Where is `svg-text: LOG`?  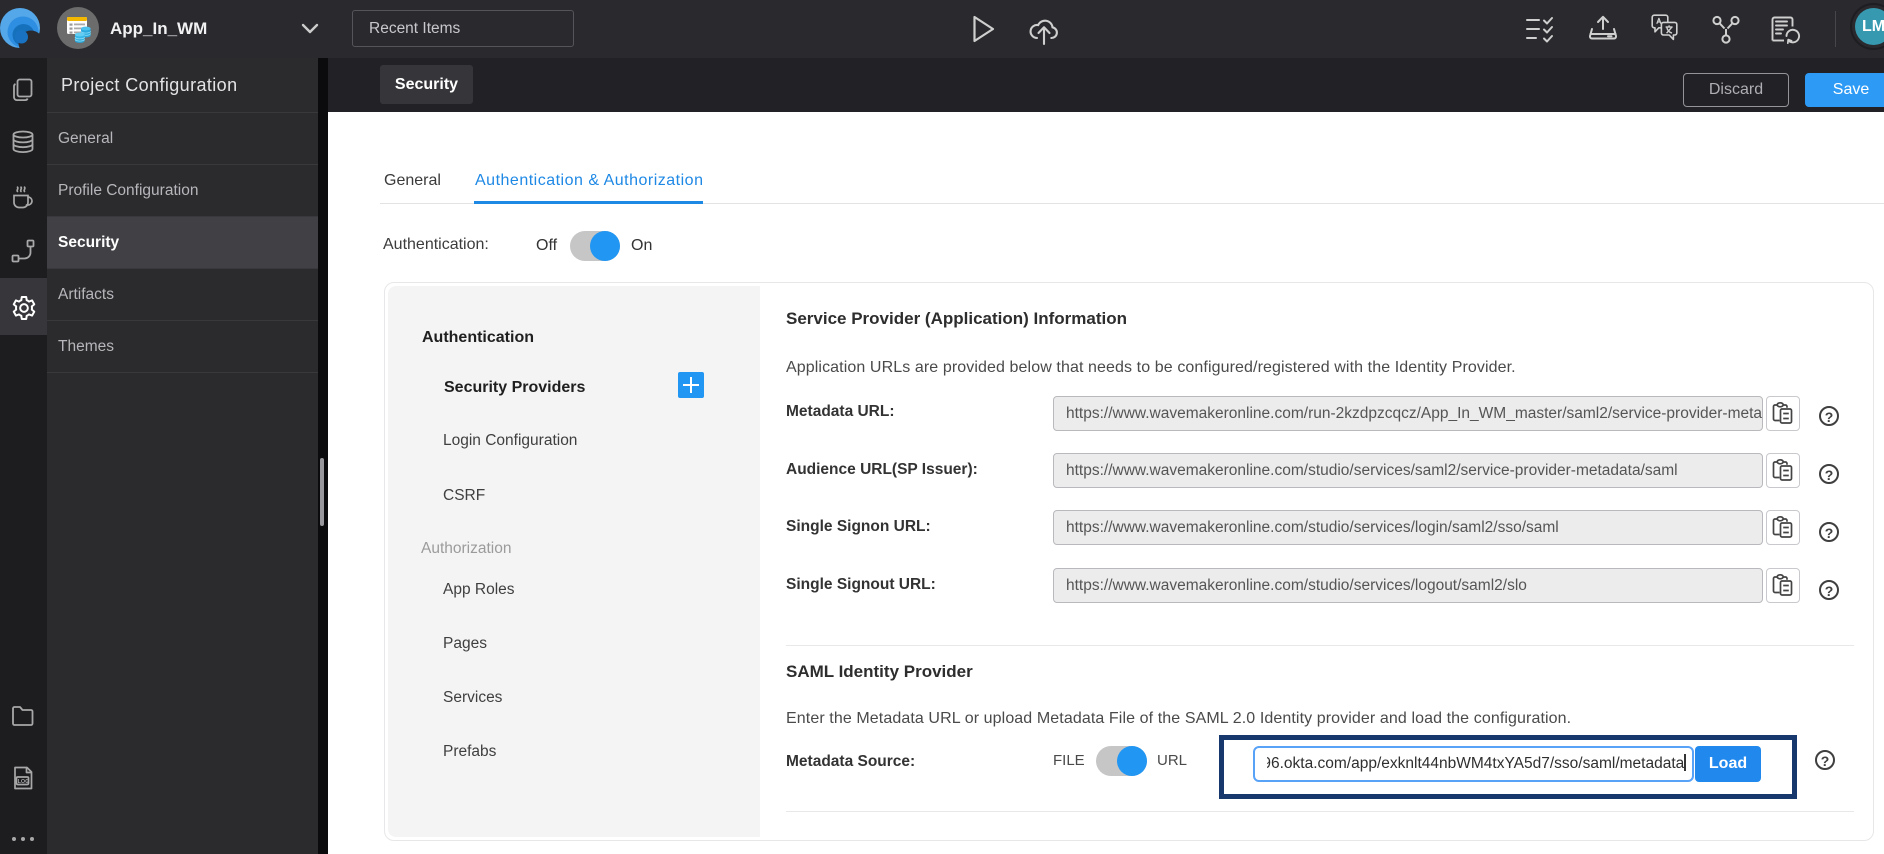 svg-text: LOG is located at coordinates (24, 782).